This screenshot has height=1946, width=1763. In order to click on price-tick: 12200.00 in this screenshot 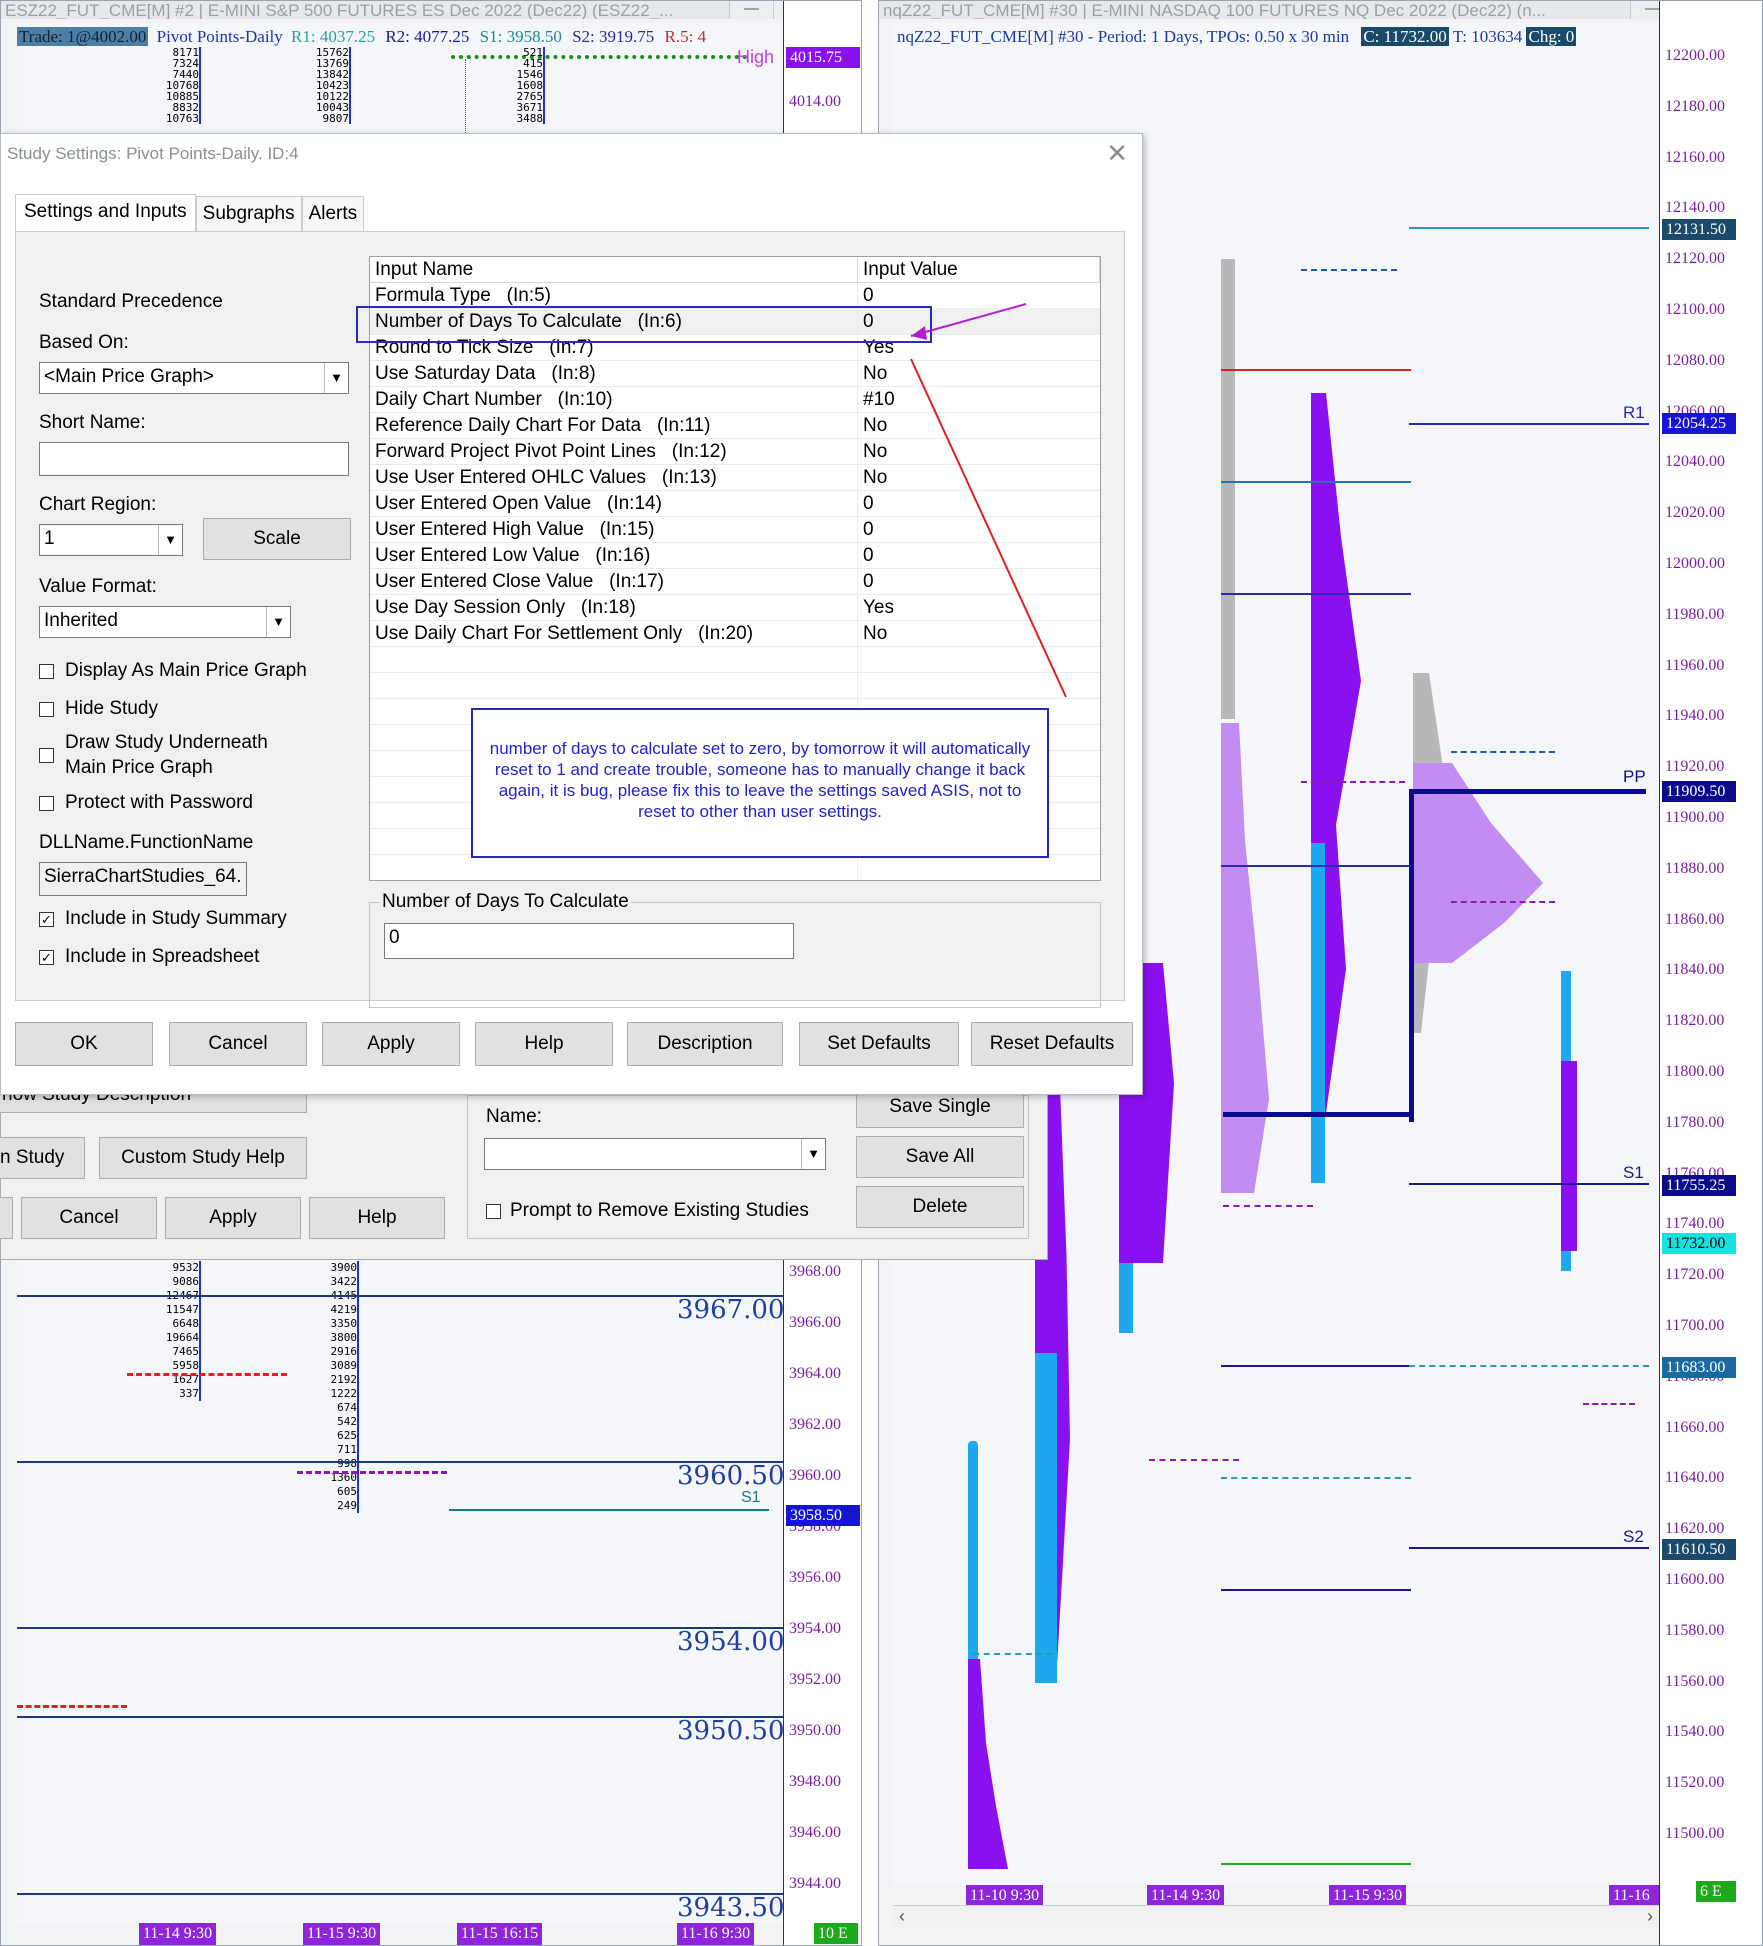, I will do `click(1695, 55)`.